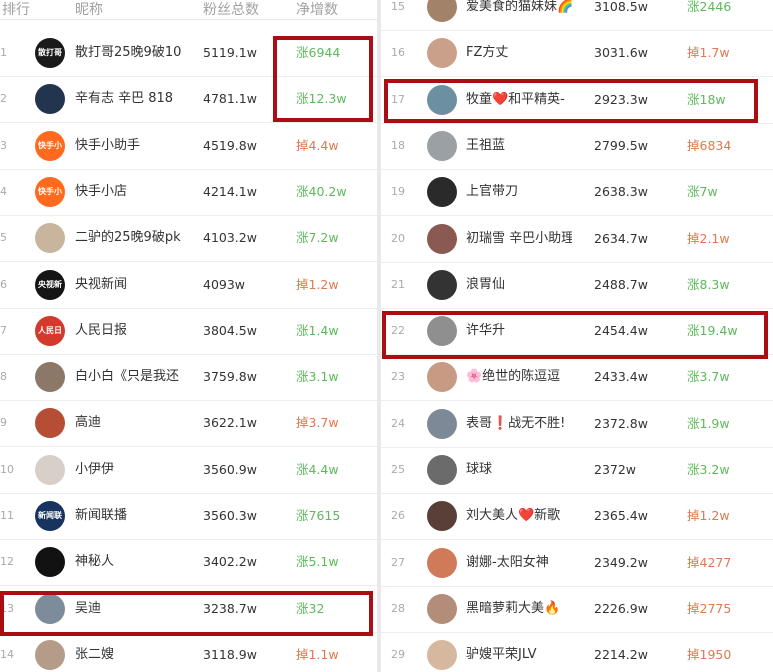 The height and width of the screenshot is (672, 773). What do you see at coordinates (577, 54) in the screenshot?
I see `table-row: 16 FZ方丈 3031.6w 掉1.7w` at bounding box center [577, 54].